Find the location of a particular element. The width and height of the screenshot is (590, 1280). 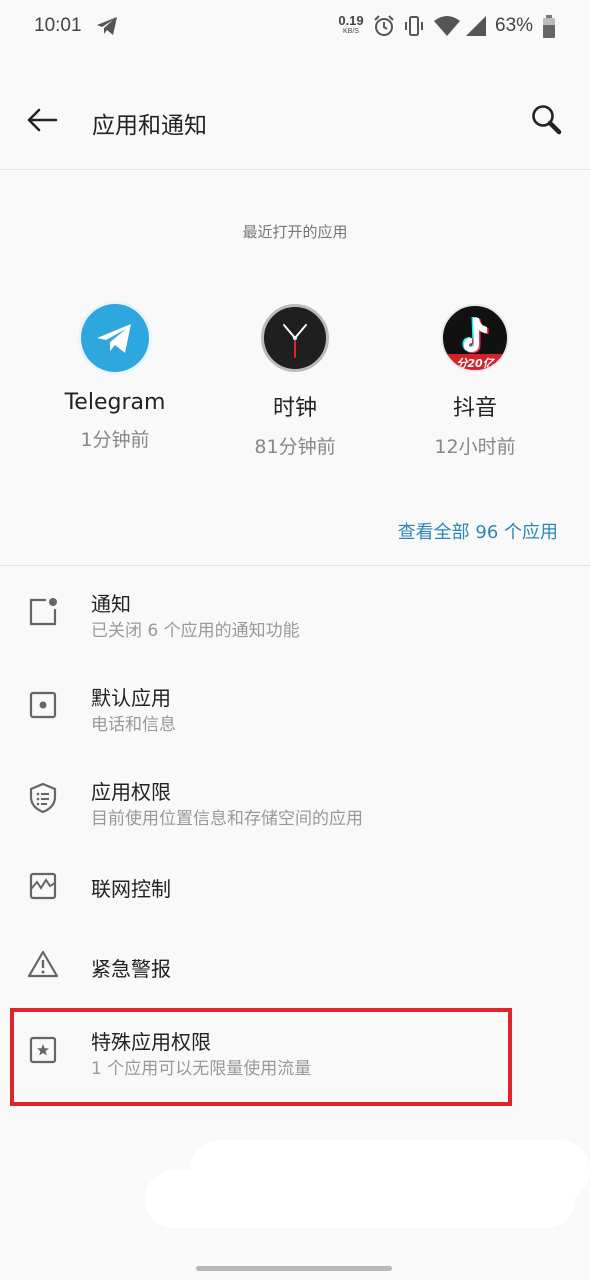

menu-item-title: 应用权限 is located at coordinates (131, 792).